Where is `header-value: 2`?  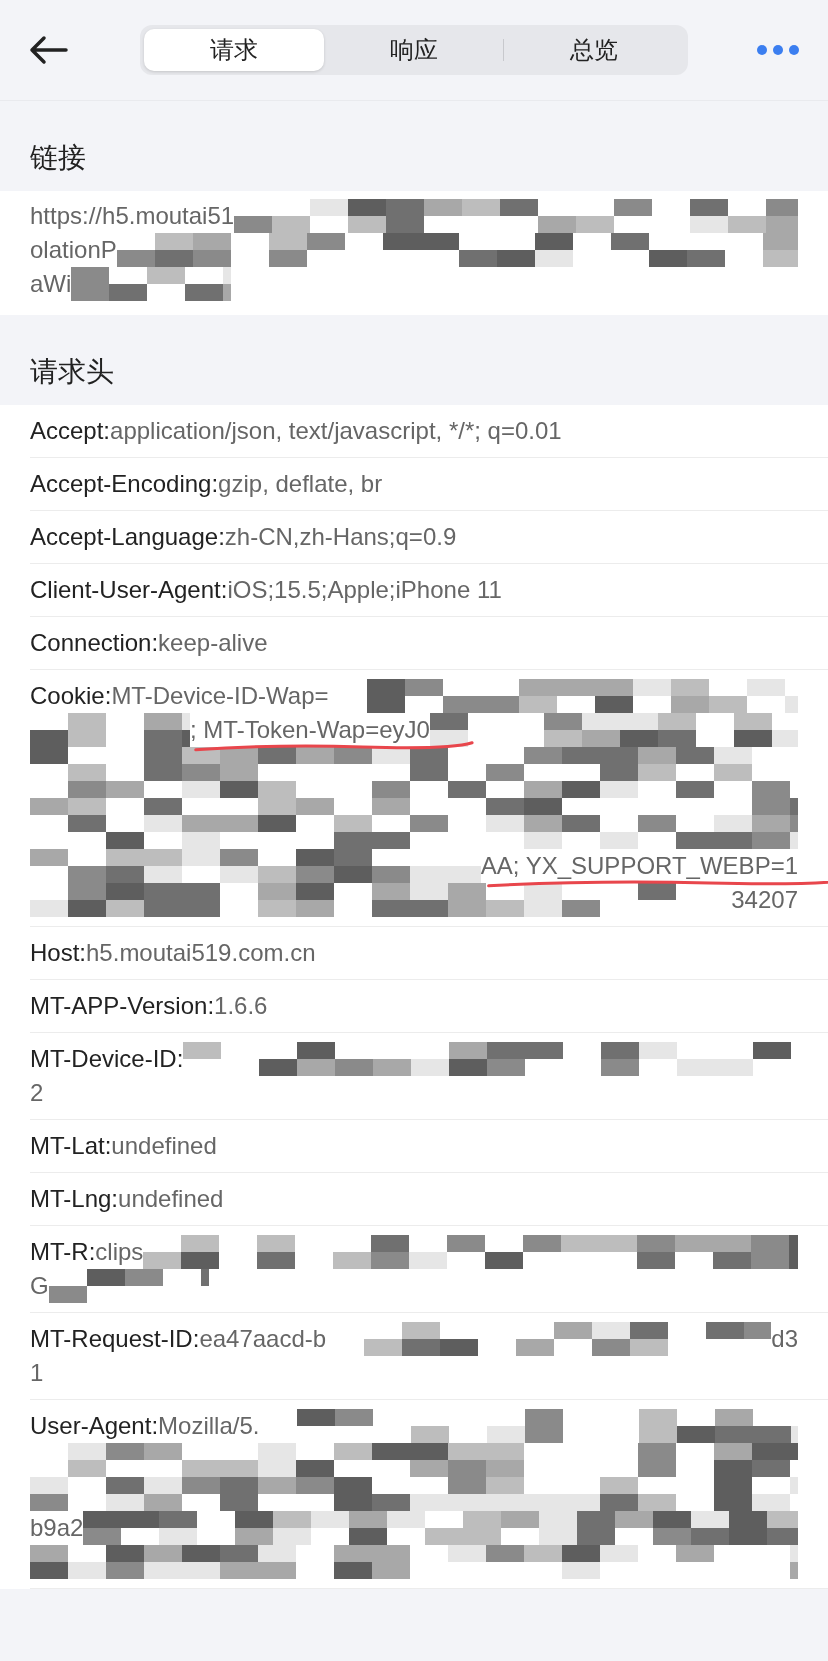
header-value: 2 is located at coordinates (37, 1093).